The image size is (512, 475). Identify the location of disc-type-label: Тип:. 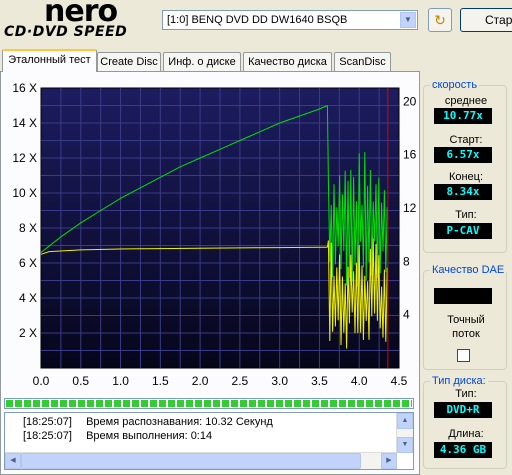
(466, 394).